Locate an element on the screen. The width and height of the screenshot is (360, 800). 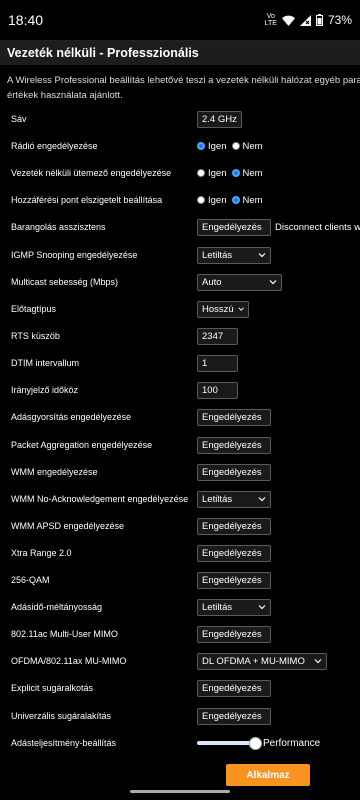
setting-label: Rádió engedélyezése is located at coordinates (54, 146).